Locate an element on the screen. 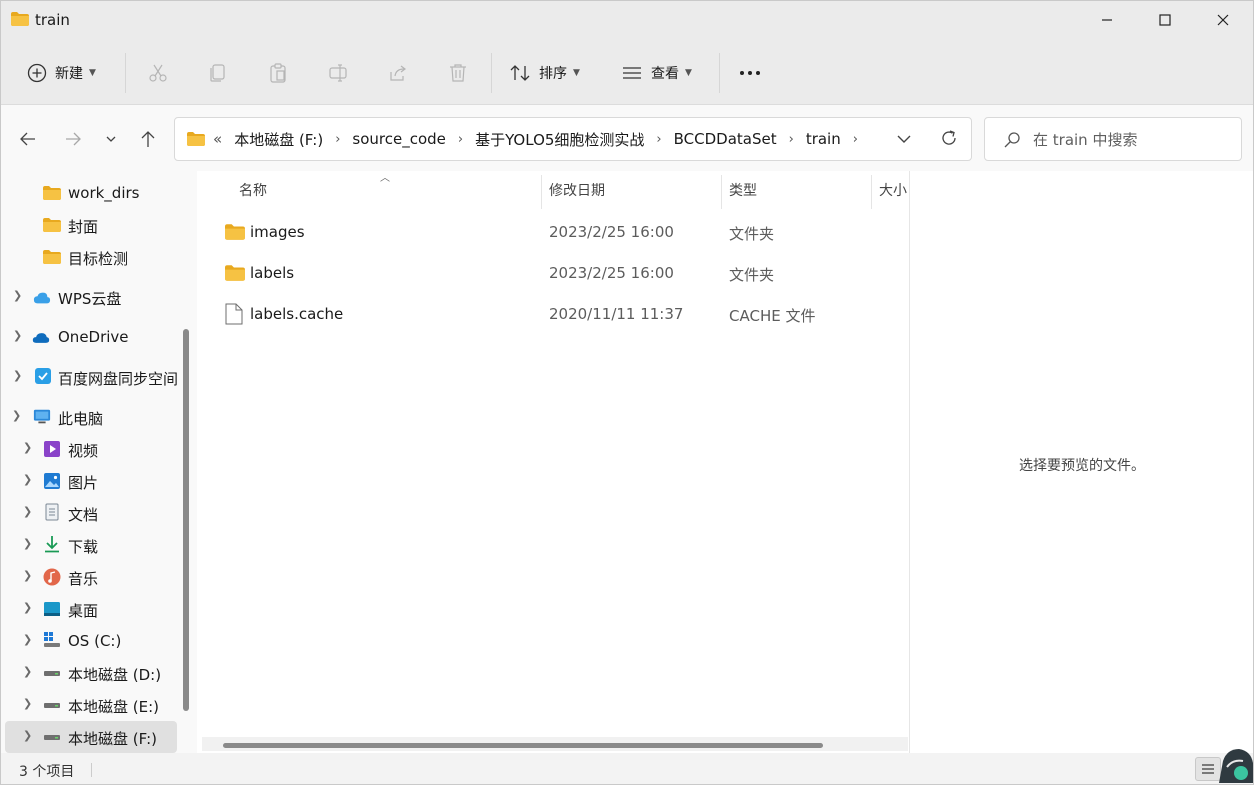 The image size is (1254, 785). refresh-icon is located at coordinates (949, 138).